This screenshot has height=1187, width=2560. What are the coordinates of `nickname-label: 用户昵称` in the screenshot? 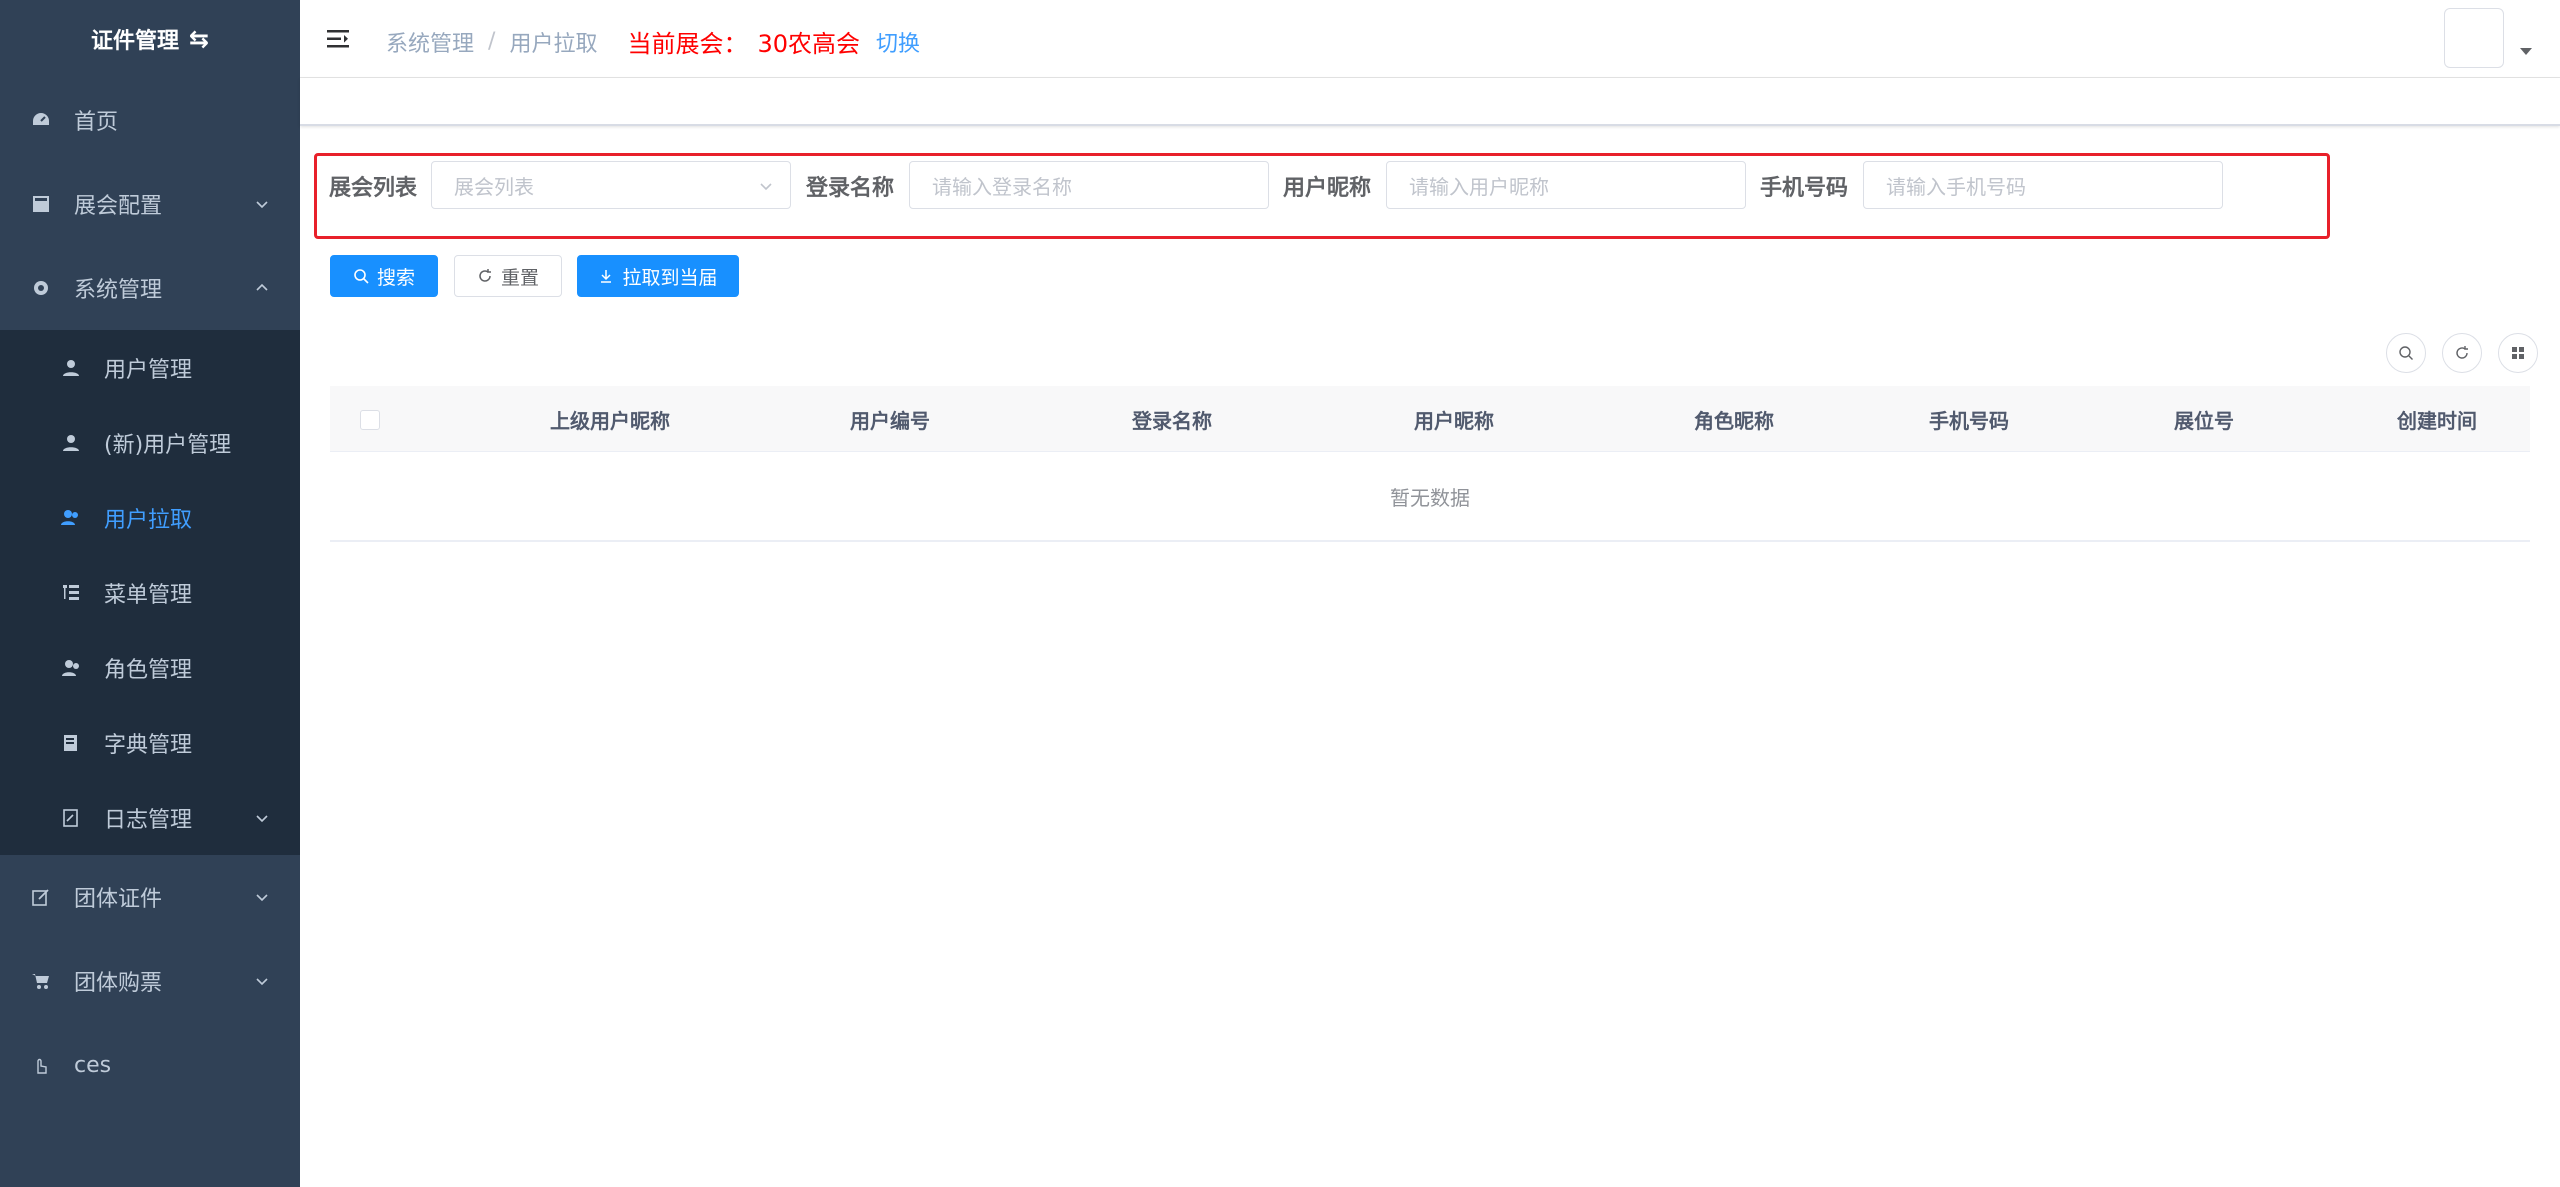 It's located at (1327, 188).